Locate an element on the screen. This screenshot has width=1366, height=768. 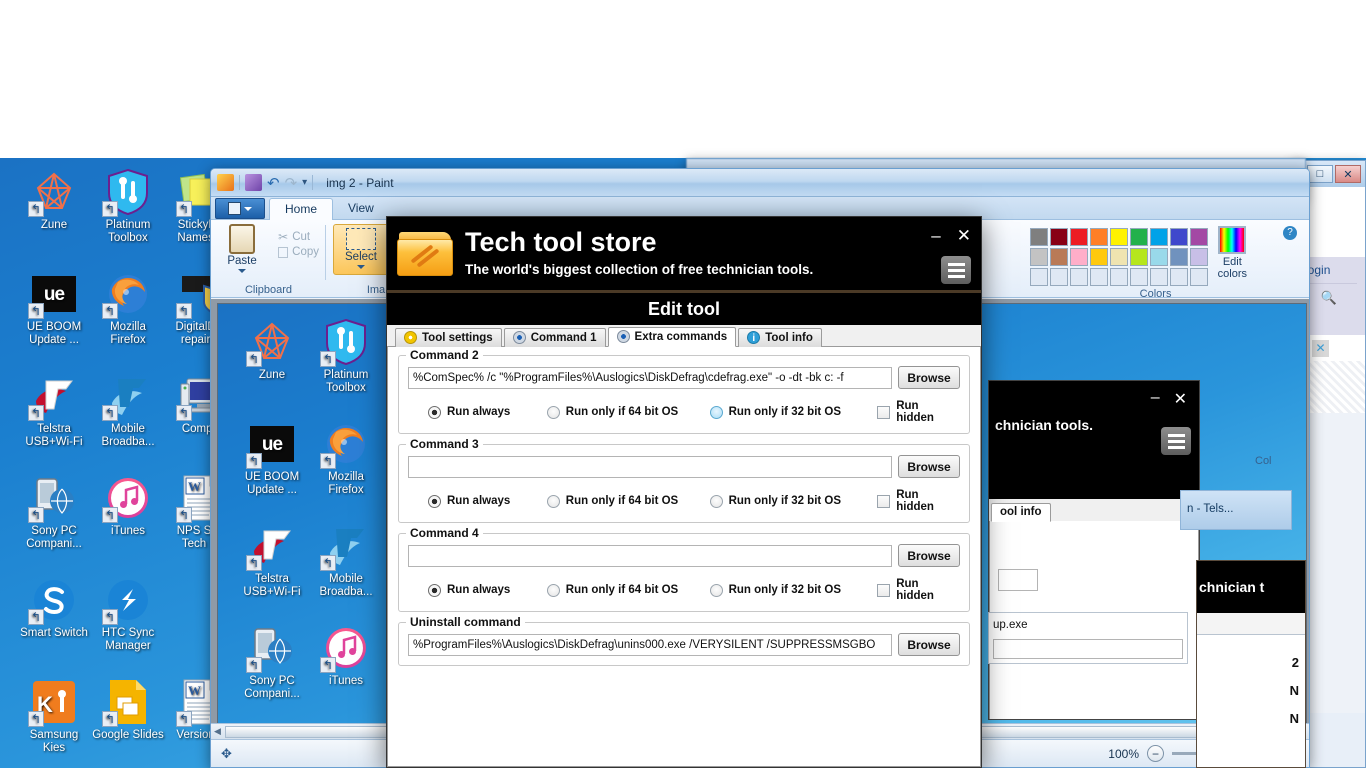
tab-tool-info: i Tool info is located at coordinates (780, 337).